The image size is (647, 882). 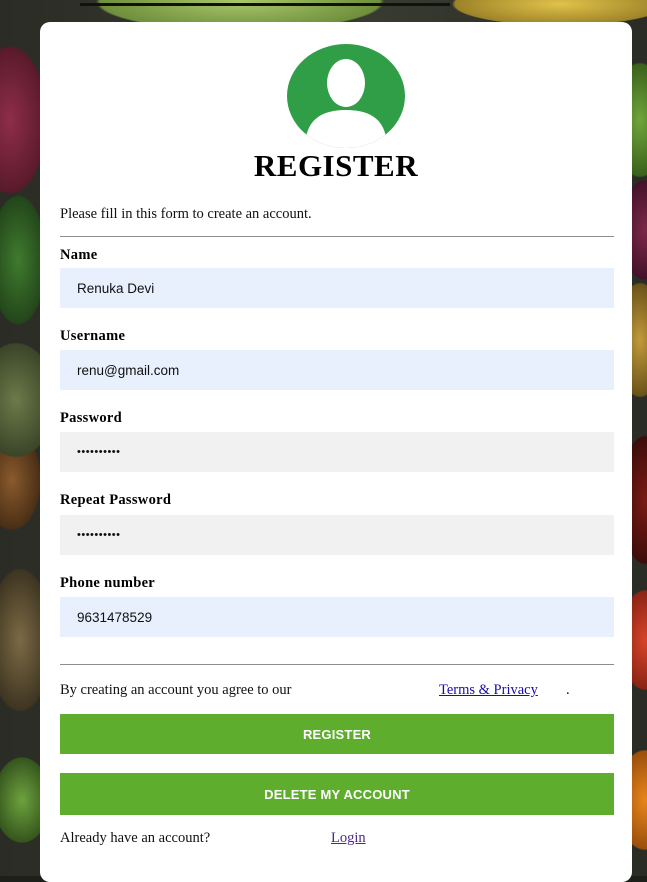 What do you see at coordinates (337, 535) in the screenshot?
I see `repeat-password-input` at bounding box center [337, 535].